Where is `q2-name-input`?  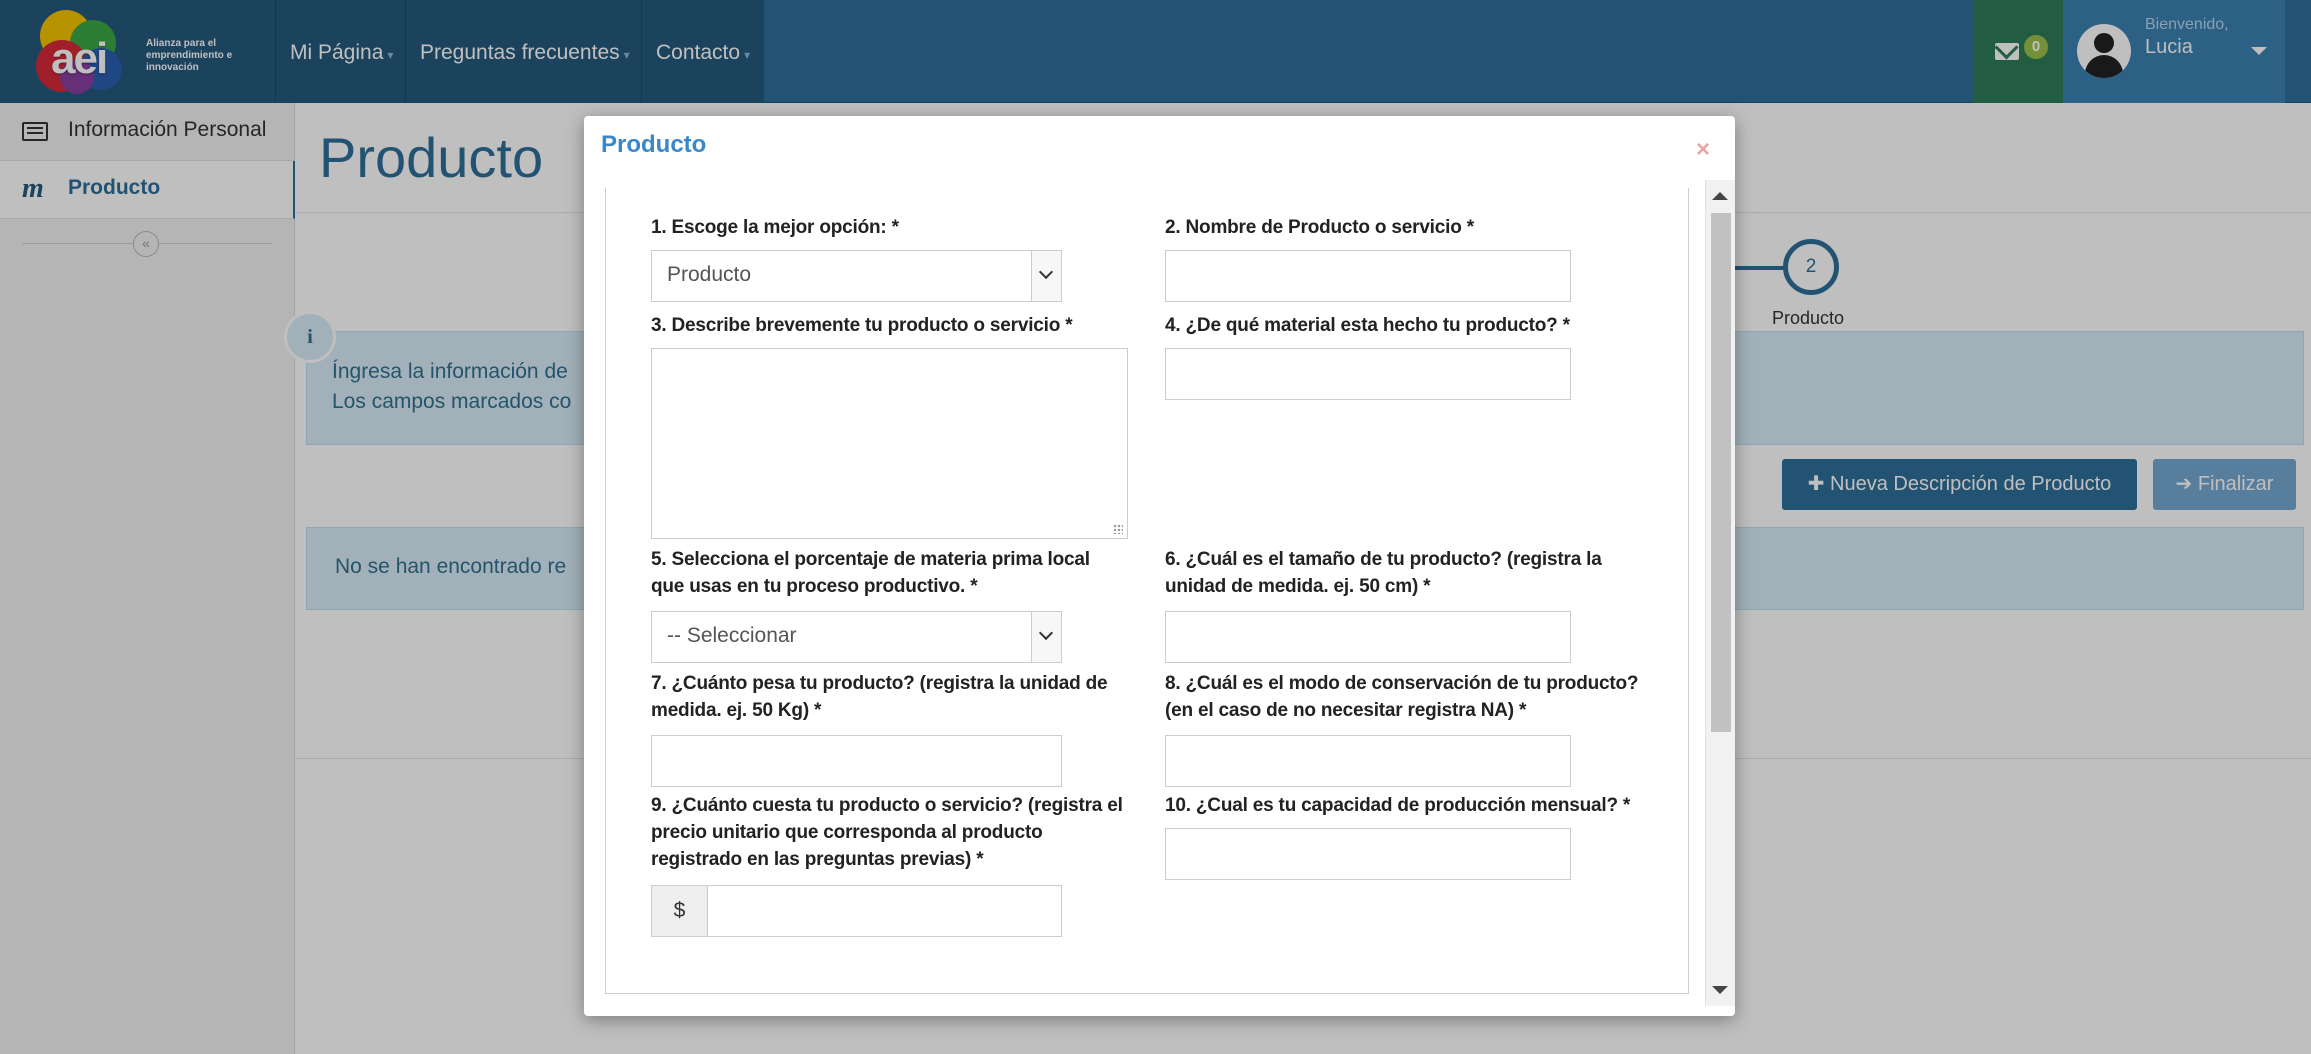 q2-name-input is located at coordinates (1368, 276).